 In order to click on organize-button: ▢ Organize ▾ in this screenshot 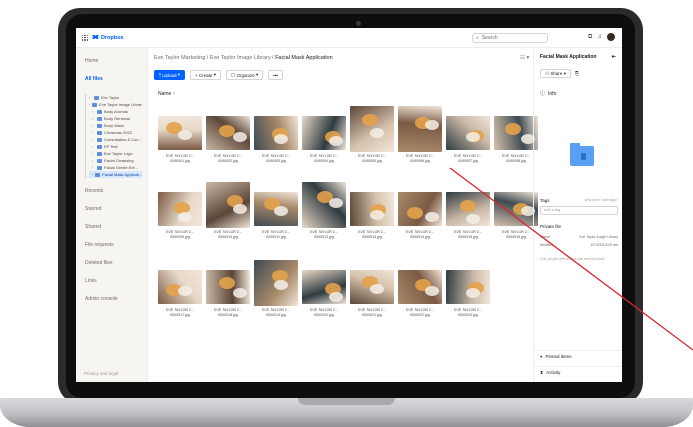, I will do `click(244, 75)`.